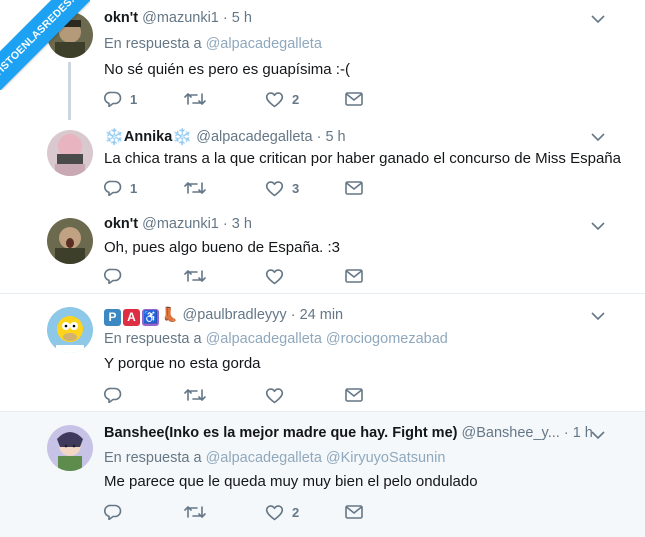  I want to click on tweet-actions: 1 3, so click(239, 189).